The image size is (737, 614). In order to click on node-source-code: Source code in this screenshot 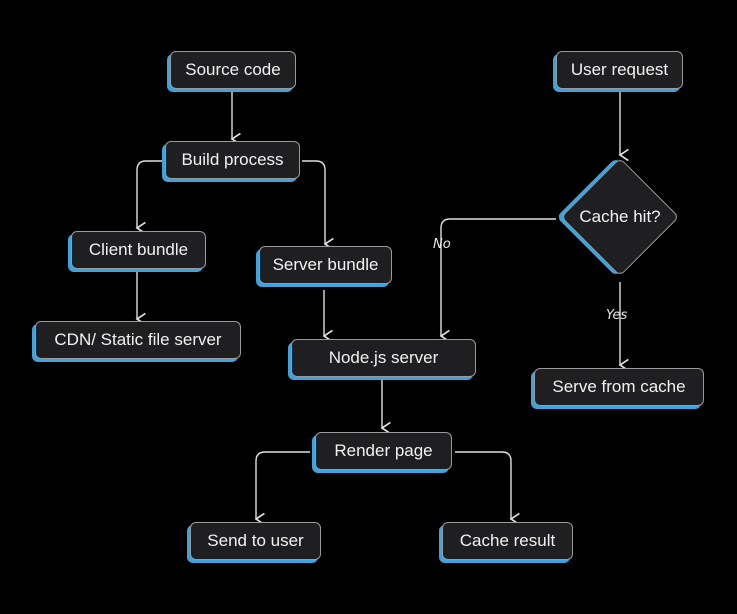, I will do `click(233, 70)`.